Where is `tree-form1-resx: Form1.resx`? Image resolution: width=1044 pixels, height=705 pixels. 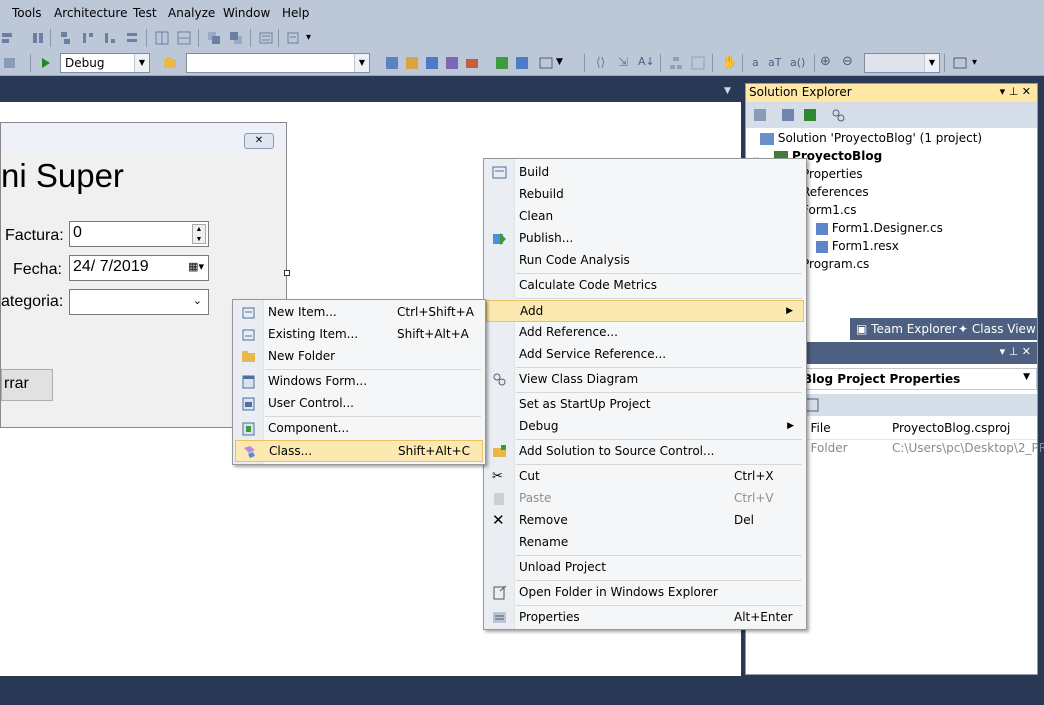
tree-form1-resx: Form1.resx is located at coordinates (857, 246).